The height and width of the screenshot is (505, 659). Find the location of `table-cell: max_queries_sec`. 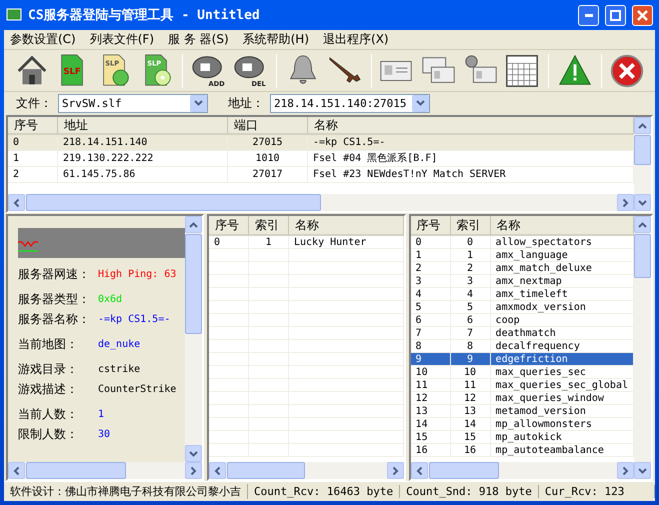

table-cell: max_queries_sec is located at coordinates (562, 372).